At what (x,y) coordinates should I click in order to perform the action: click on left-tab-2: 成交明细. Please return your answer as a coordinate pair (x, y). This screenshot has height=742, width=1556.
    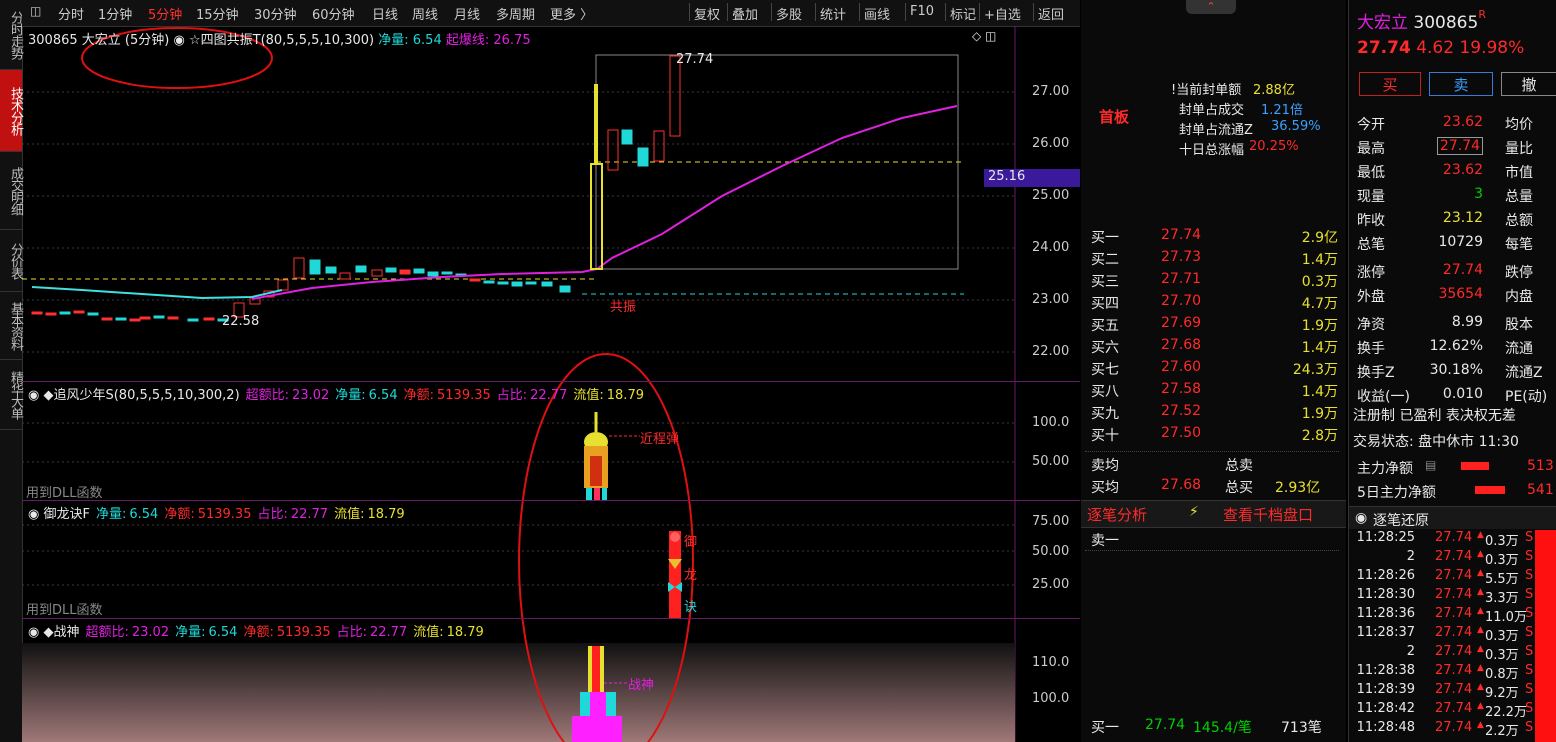
    Looking at the image, I should click on (11, 191).